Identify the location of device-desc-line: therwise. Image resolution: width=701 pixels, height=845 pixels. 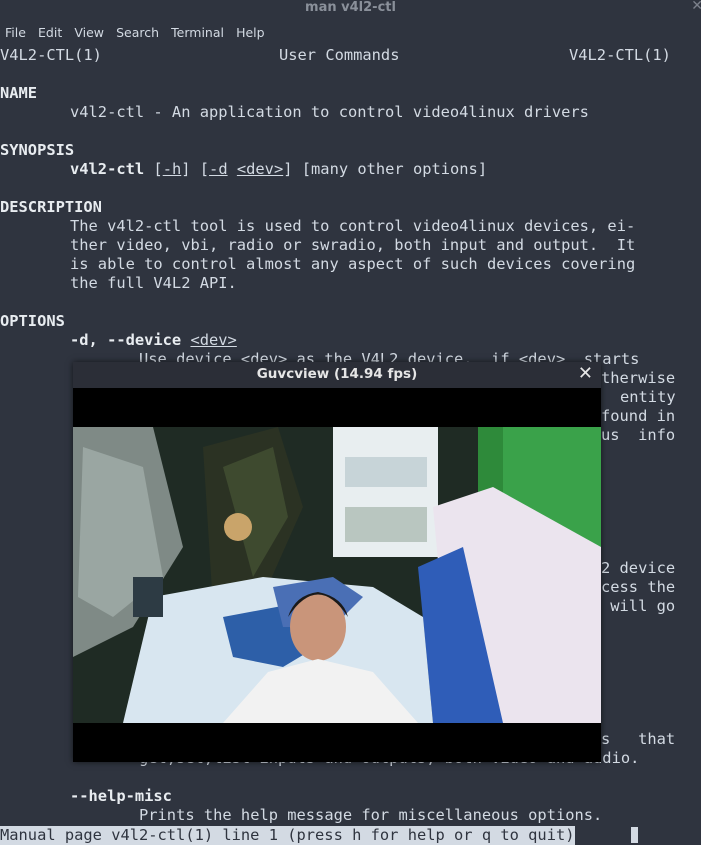
(638, 378).